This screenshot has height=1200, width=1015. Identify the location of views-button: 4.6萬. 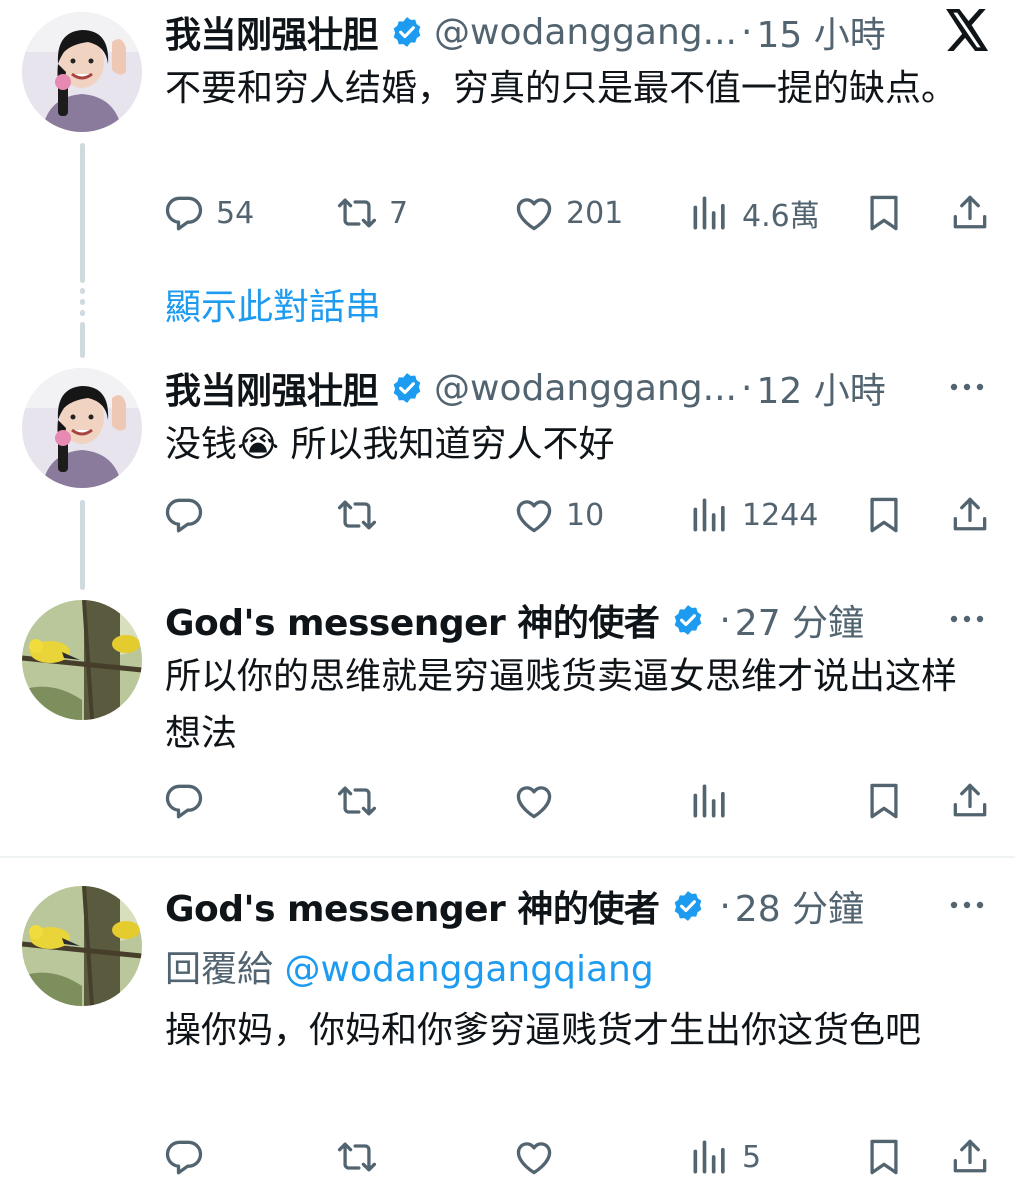
(754, 213).